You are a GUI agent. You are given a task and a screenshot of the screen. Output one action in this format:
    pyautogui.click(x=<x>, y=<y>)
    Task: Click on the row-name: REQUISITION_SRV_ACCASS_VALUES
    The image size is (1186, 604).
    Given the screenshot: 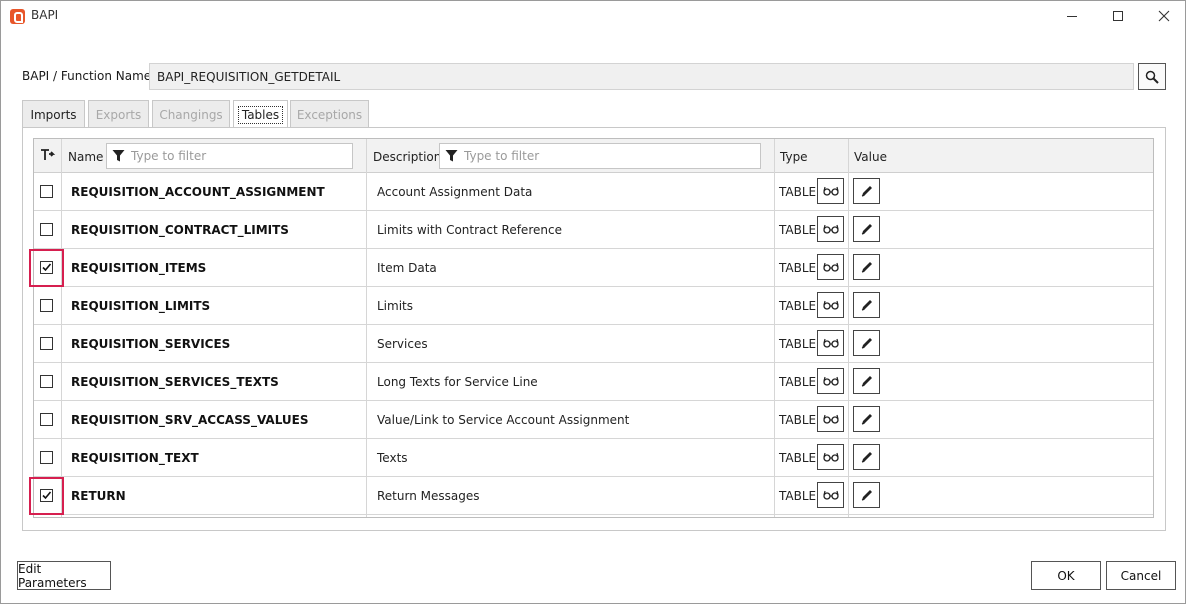 What is the action you would take?
    pyautogui.click(x=190, y=420)
    